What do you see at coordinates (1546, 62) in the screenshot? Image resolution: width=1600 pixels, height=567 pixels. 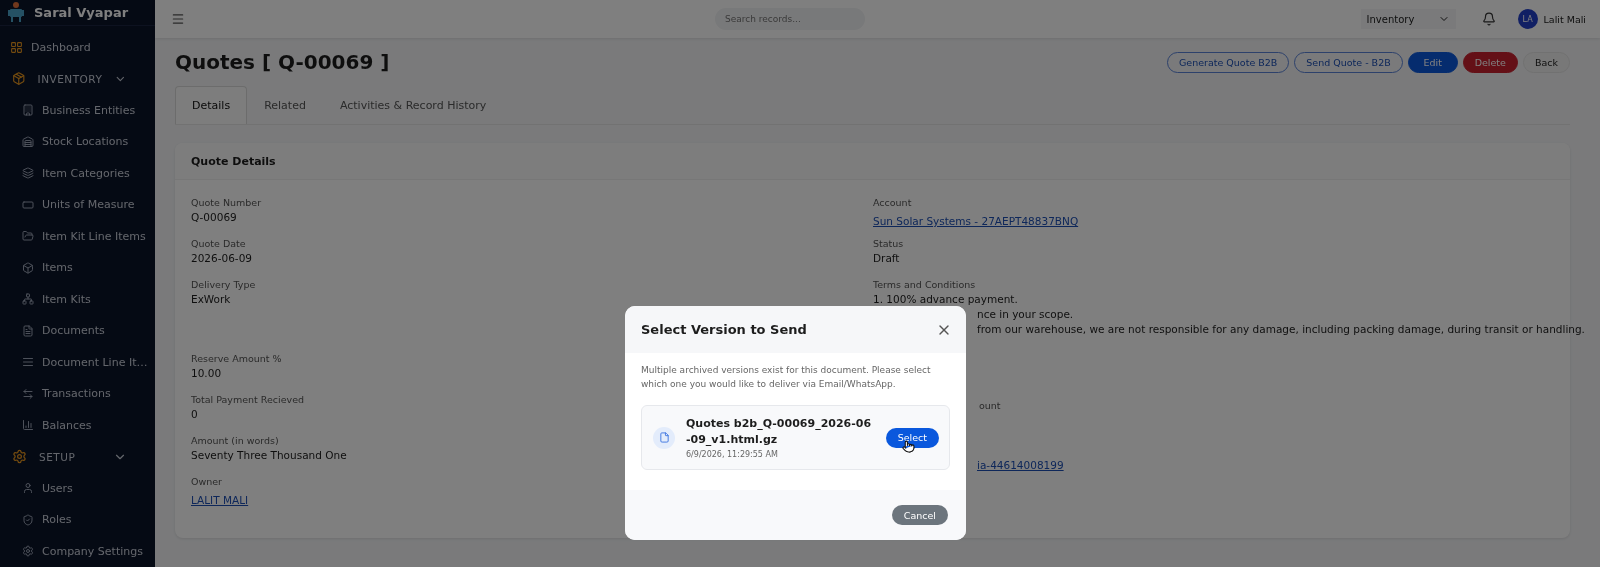 I see `action-button: Back` at bounding box center [1546, 62].